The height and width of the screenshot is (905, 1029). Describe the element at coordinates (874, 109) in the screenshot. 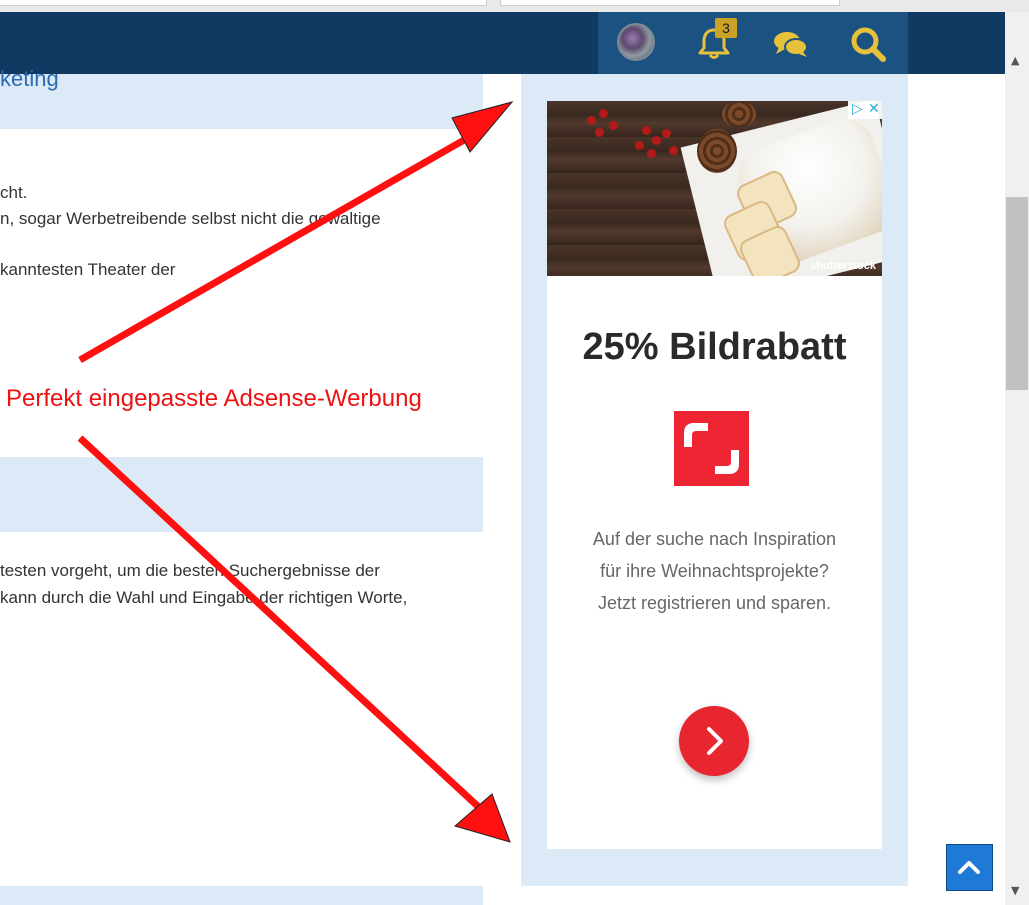

I see `close-icon: ✕` at that location.